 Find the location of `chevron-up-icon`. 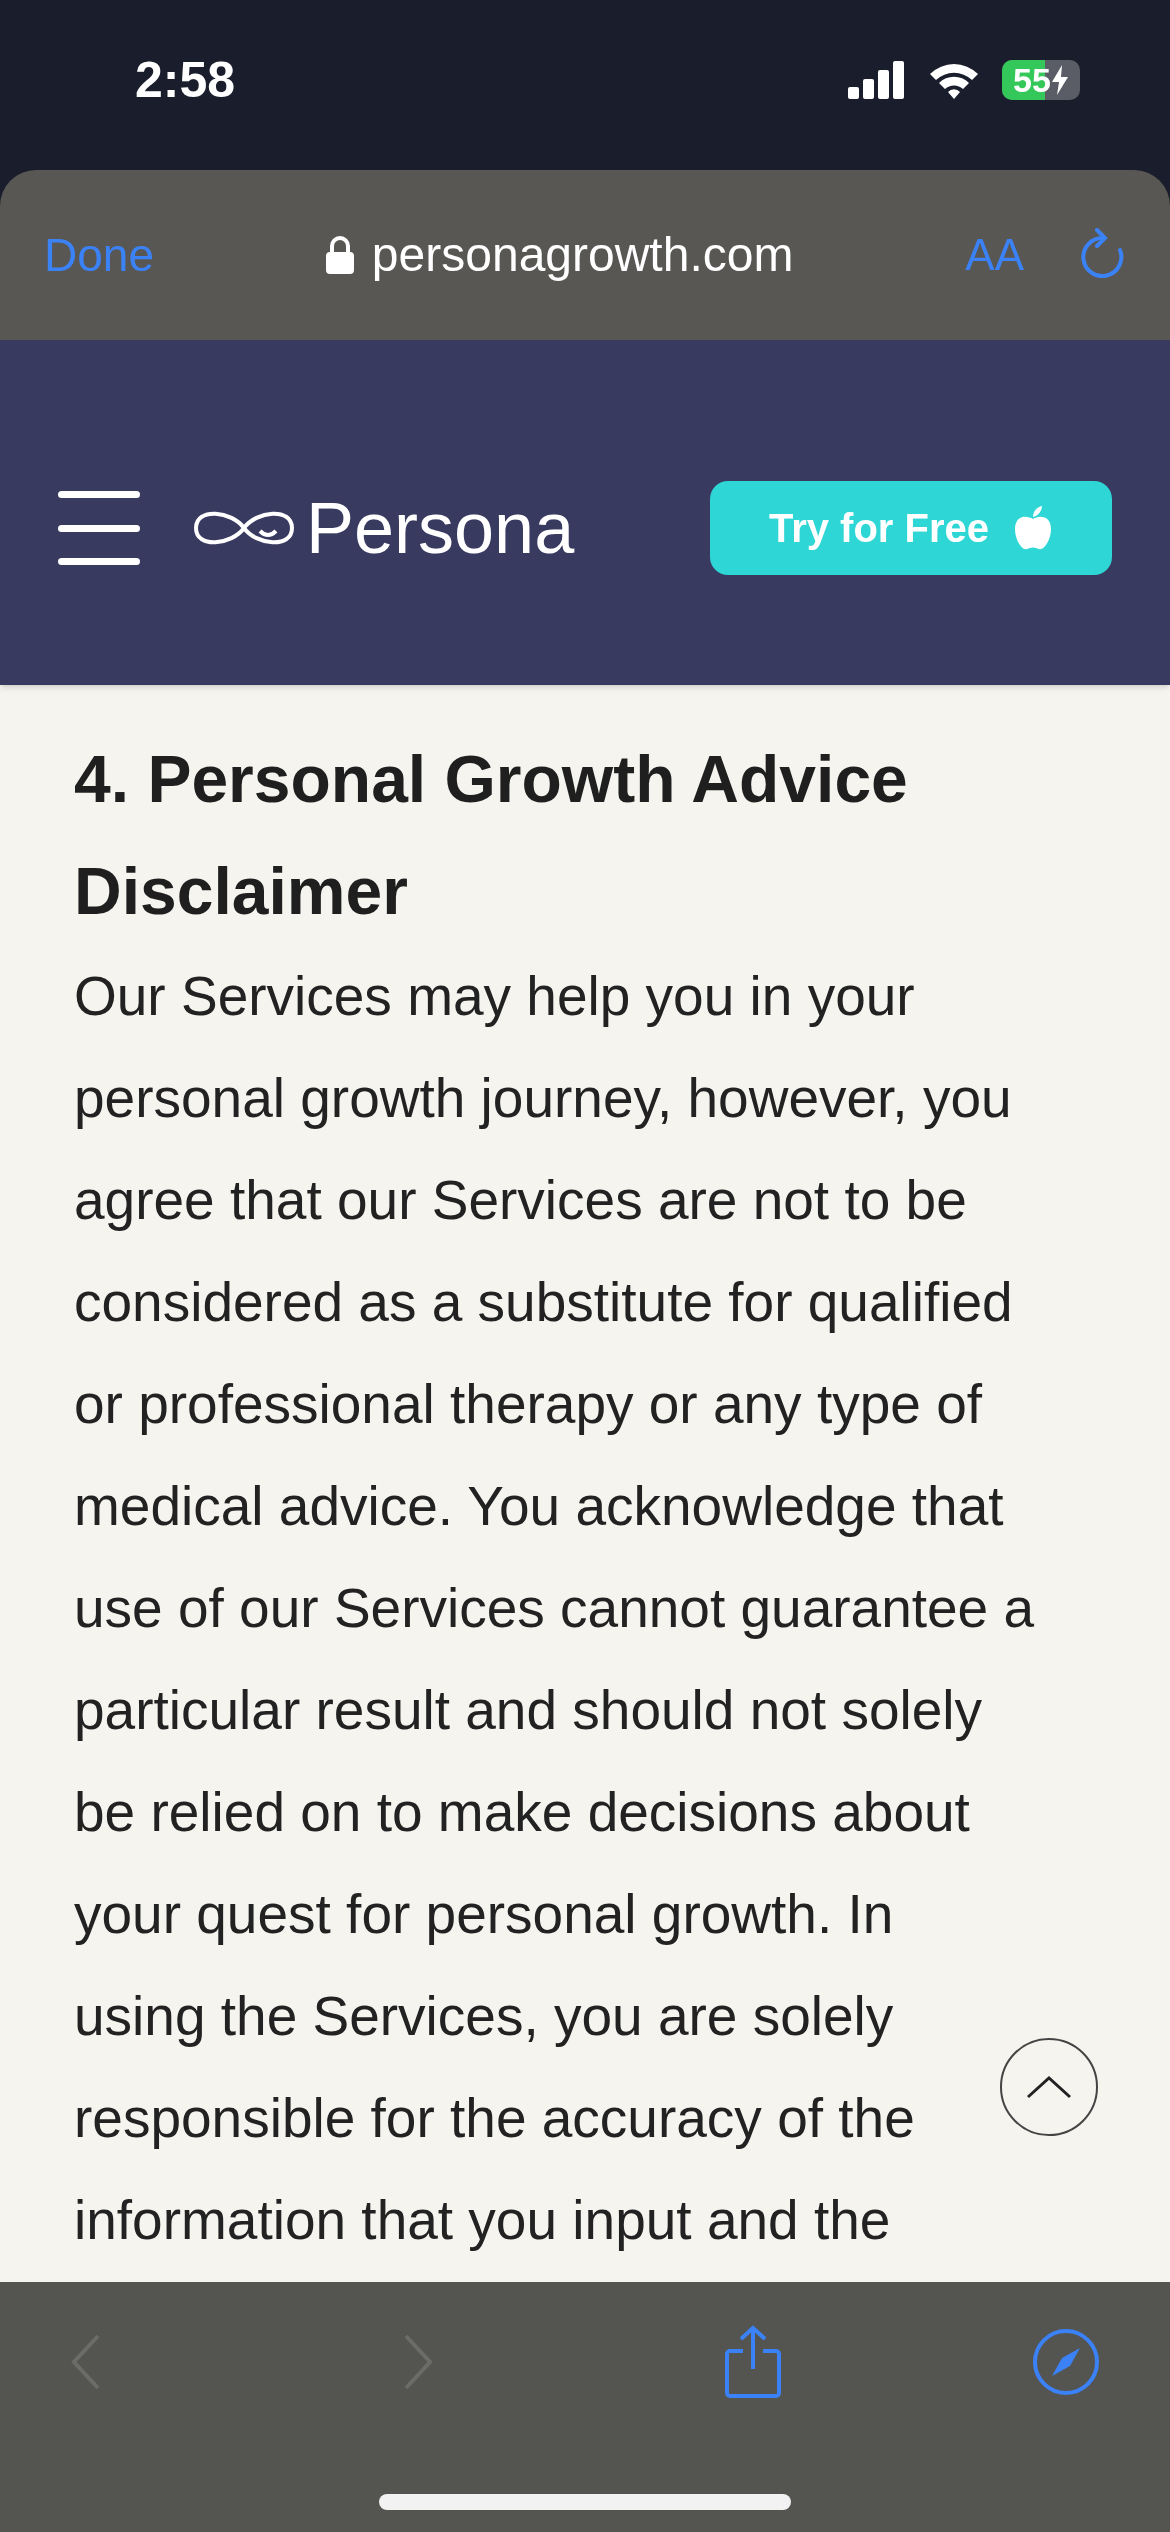

chevron-up-icon is located at coordinates (1049, 2087).